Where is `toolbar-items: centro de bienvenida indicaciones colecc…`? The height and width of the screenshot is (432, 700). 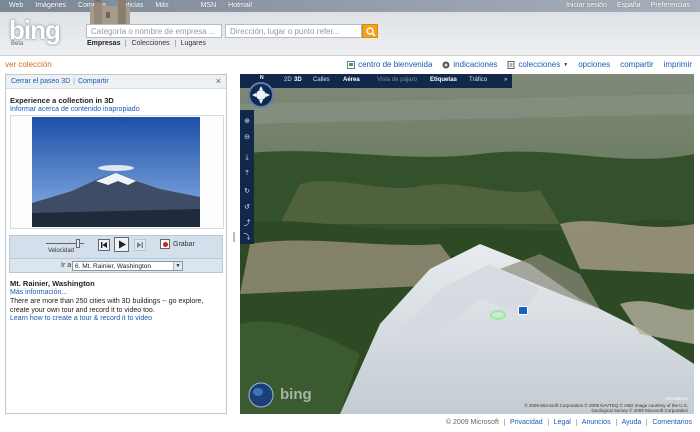
toolbar-items: centro de bienvenida indicaciones colecc… is located at coordinates (519, 64).